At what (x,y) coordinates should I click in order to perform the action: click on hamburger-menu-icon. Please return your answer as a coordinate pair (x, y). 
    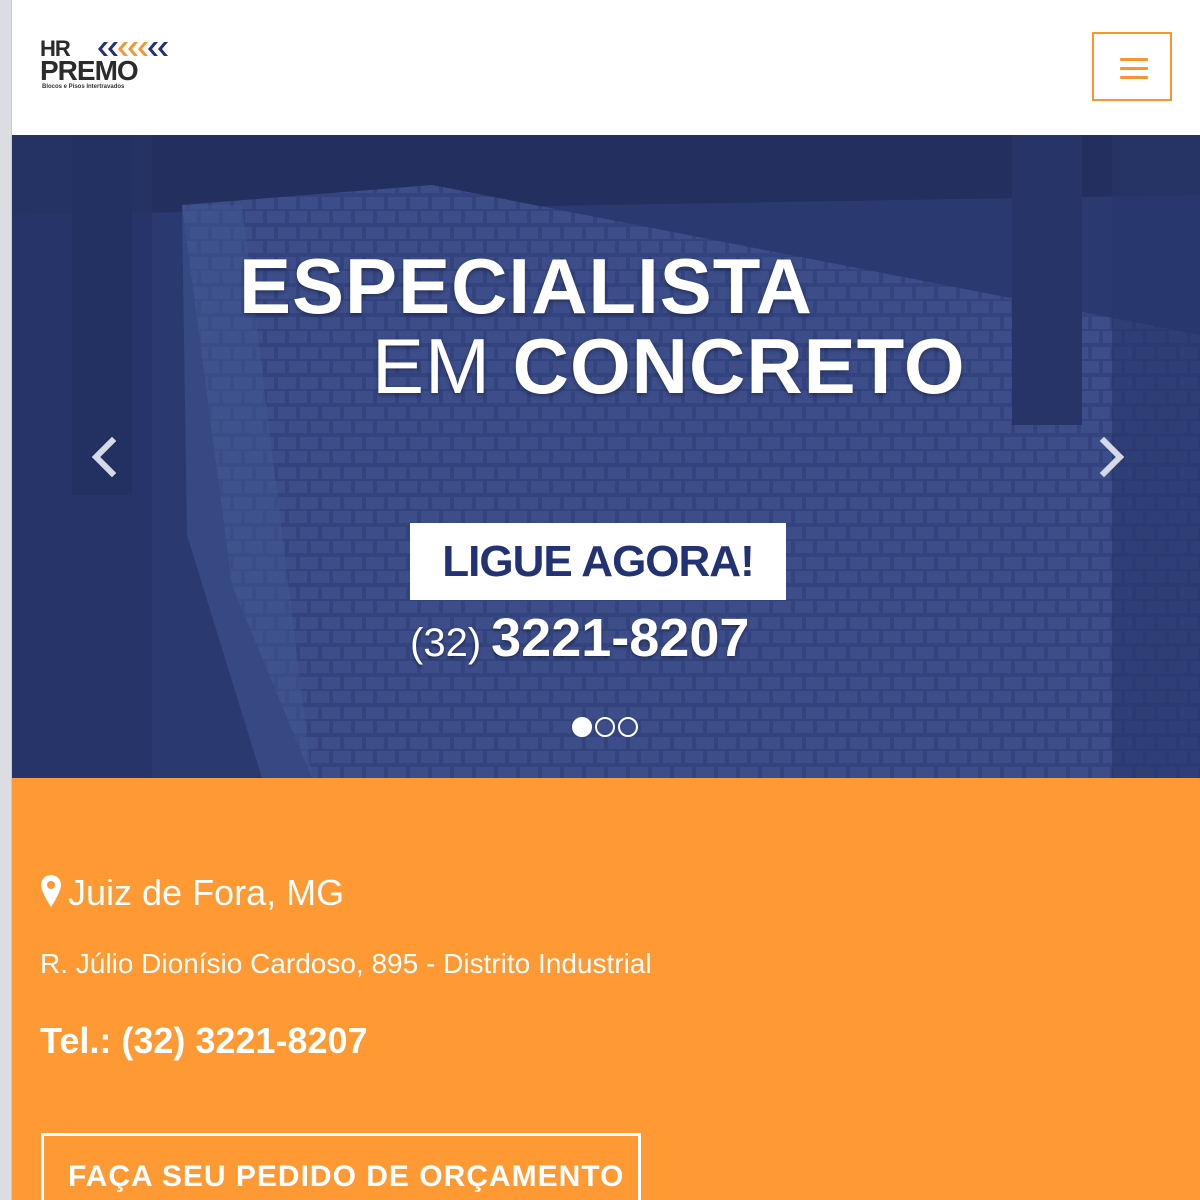
    Looking at the image, I should click on (1134, 59).